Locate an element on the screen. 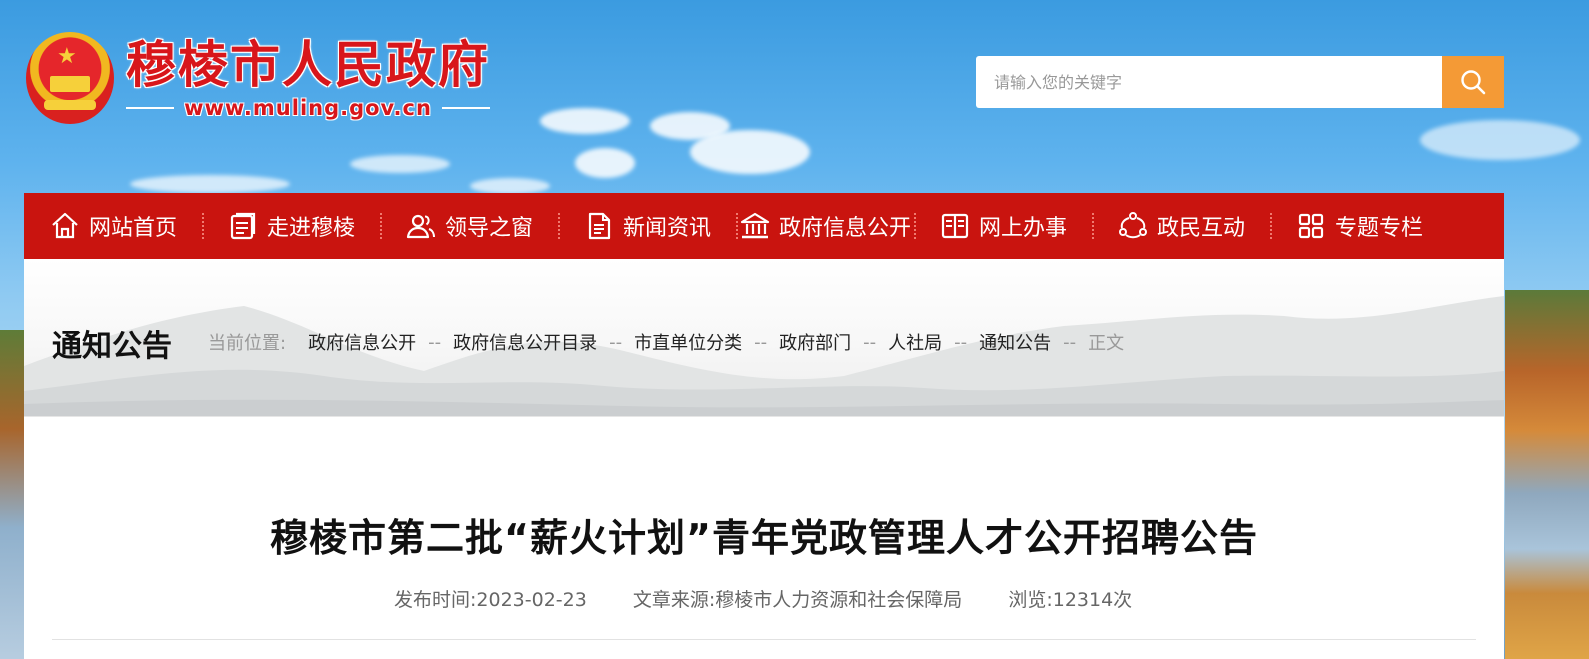  nav-label: 新闻资讯 is located at coordinates (666, 228).